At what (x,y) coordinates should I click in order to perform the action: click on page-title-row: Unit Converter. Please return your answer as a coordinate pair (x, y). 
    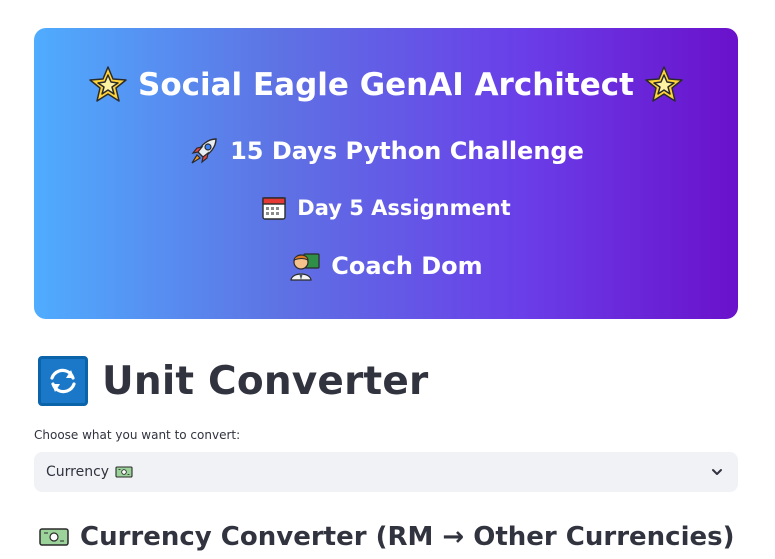
    Looking at the image, I should click on (233, 381).